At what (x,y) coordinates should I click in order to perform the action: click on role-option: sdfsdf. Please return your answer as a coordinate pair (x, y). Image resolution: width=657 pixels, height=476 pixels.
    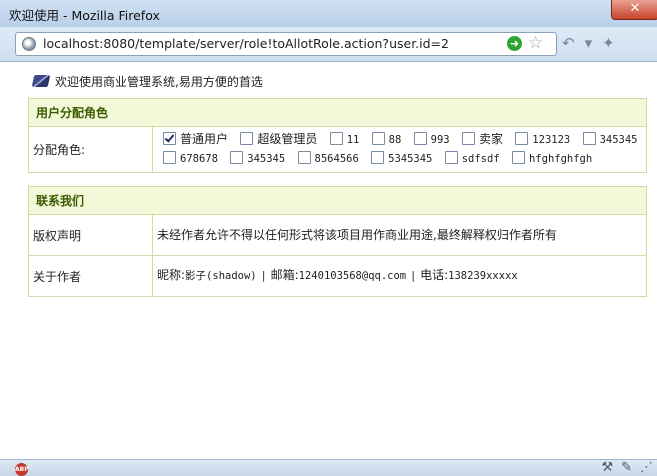
    Looking at the image, I should click on (469, 158).